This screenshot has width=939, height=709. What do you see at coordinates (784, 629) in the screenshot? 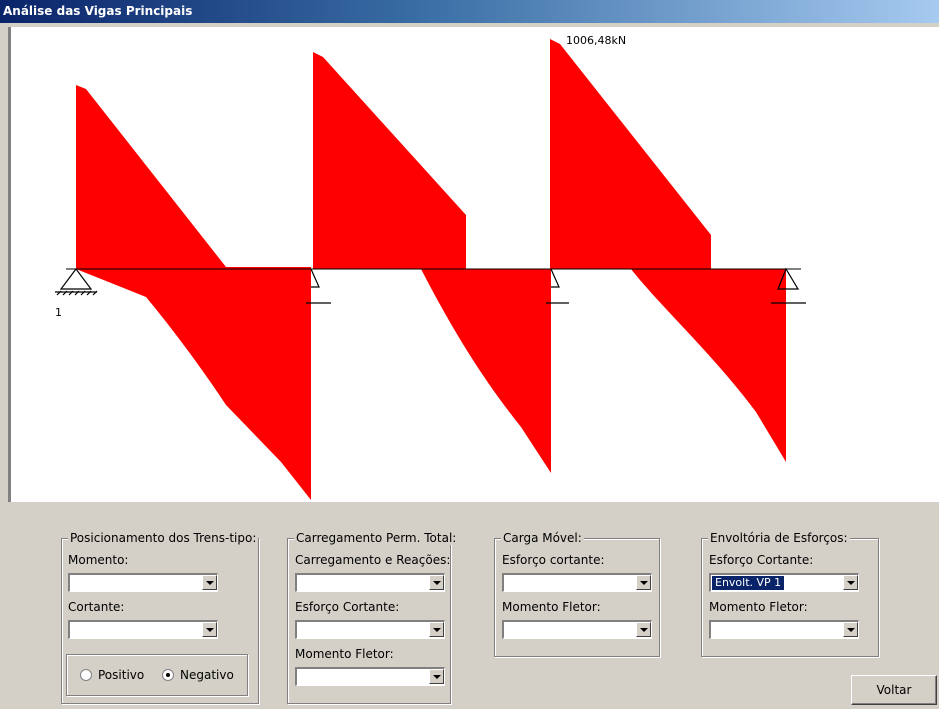
I see `envoltoria-momento-dropdown` at bounding box center [784, 629].